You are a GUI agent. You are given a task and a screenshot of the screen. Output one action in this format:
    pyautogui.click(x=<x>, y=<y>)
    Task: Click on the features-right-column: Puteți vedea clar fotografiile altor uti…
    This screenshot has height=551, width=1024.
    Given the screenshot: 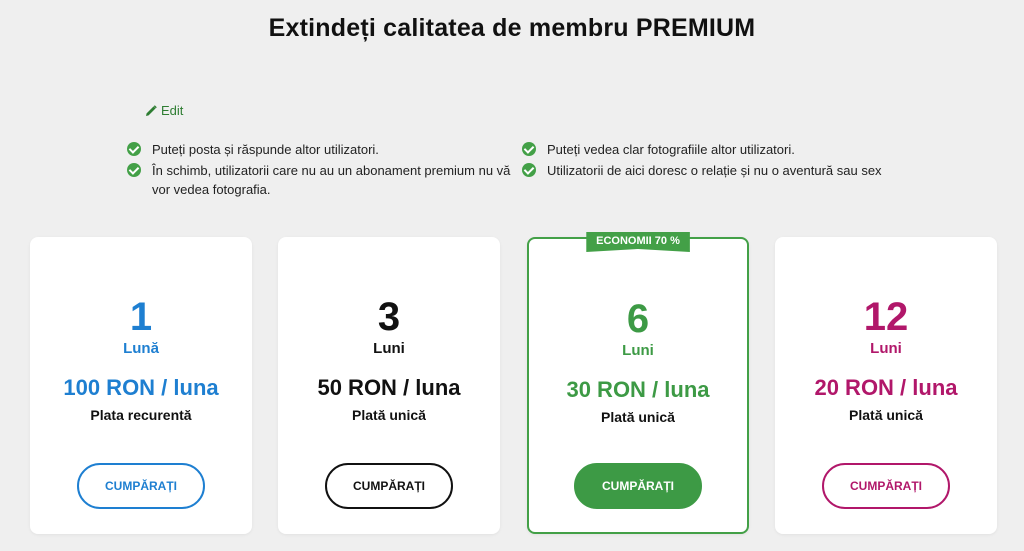 What is the action you would take?
    pyautogui.click(x=719, y=170)
    